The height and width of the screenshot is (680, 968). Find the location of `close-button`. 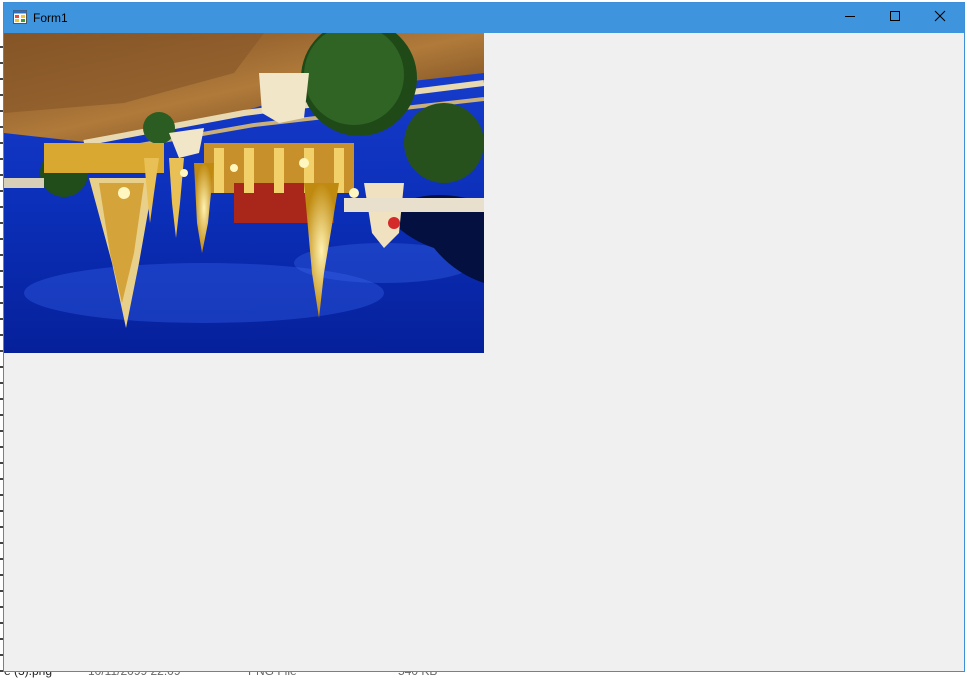

close-button is located at coordinates (940, 18).